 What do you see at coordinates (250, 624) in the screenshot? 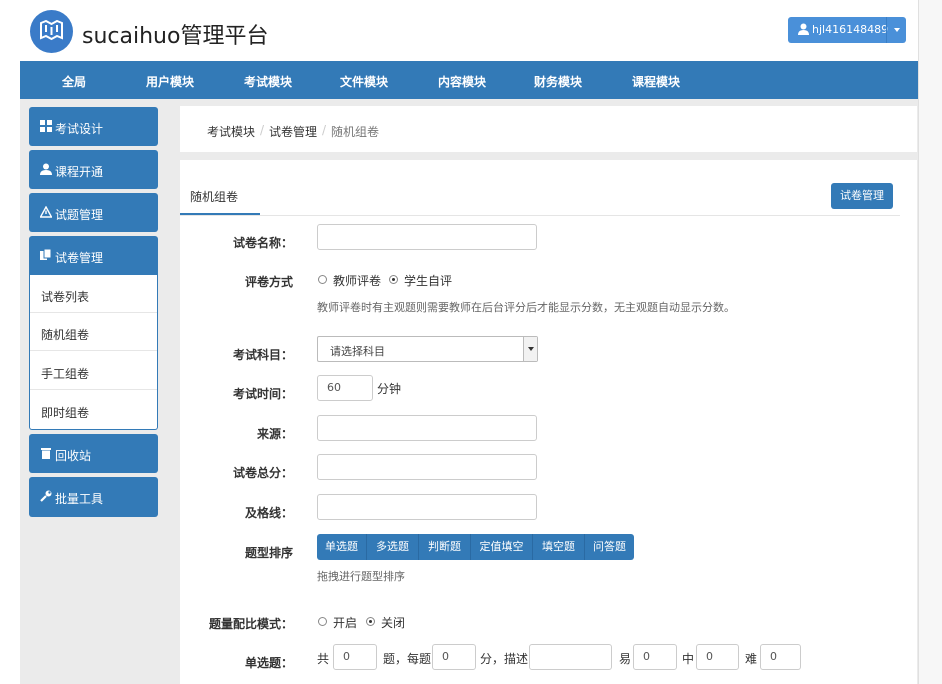
I see `ratio-mode-label: 题量配比模式：` at bounding box center [250, 624].